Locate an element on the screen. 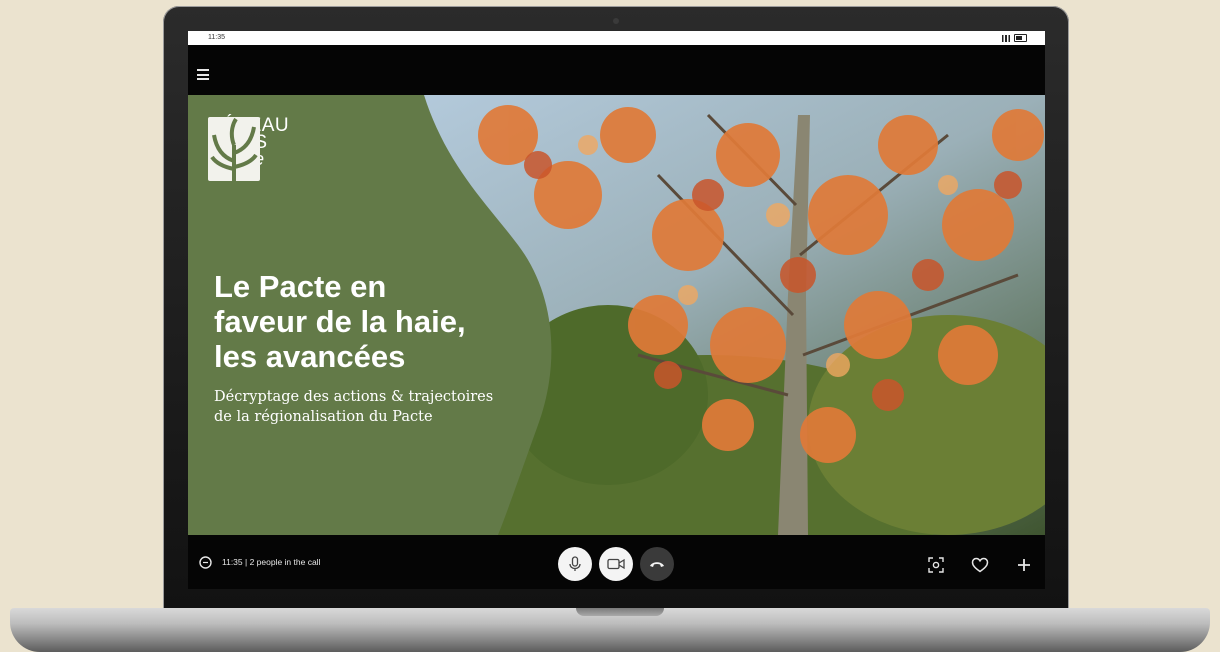 This screenshot has width=1220, height=652. camera-button is located at coordinates (616, 564).